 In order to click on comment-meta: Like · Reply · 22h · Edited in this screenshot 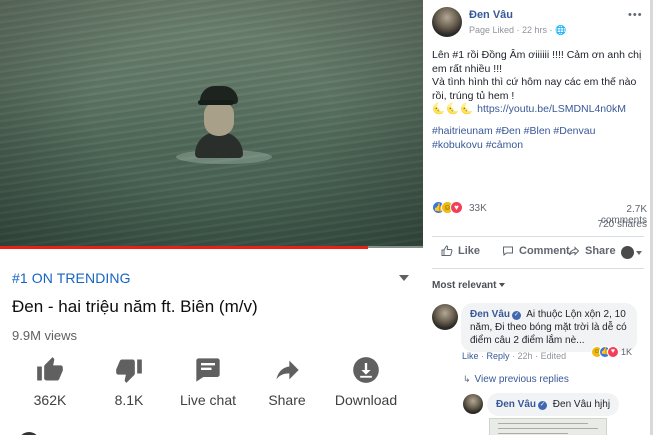, I will do `click(514, 356)`.